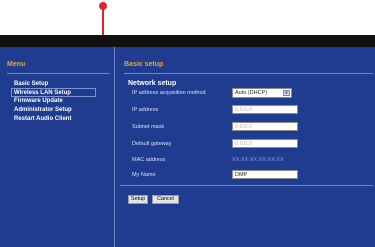 The width and height of the screenshot is (375, 247). I want to click on default-gateway-field, so click(265, 143).